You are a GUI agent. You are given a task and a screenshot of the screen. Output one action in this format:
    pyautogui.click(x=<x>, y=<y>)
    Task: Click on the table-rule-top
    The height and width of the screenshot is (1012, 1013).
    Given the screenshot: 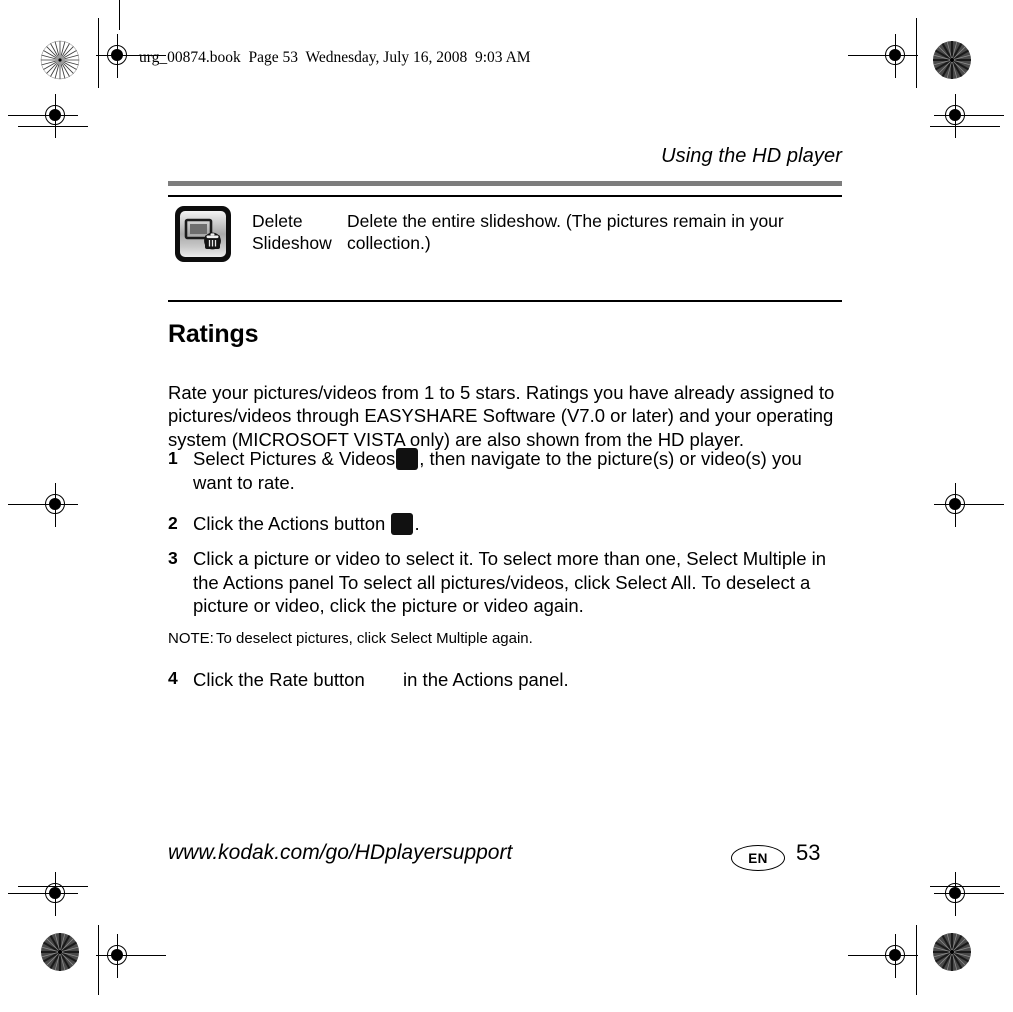 What is the action you would take?
    pyautogui.click(x=505, y=196)
    